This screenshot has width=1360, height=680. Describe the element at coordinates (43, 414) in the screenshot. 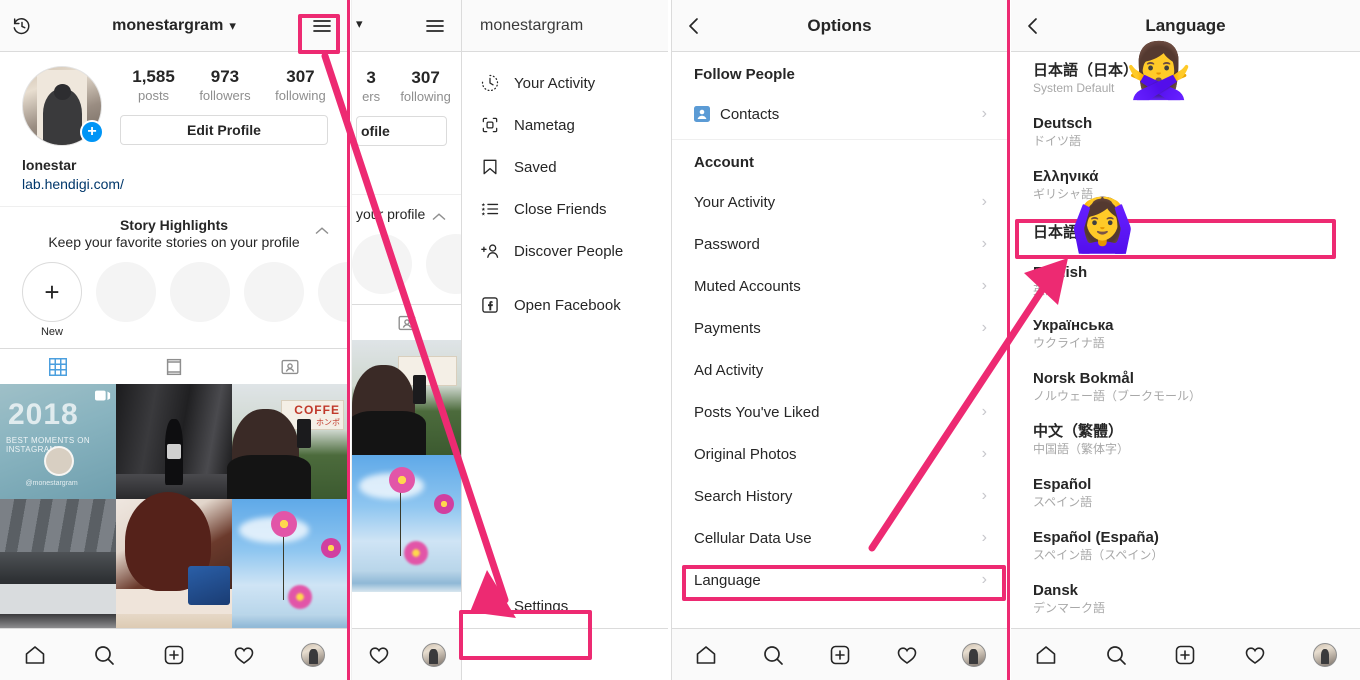

I see `photo-year-text: 2018` at that location.